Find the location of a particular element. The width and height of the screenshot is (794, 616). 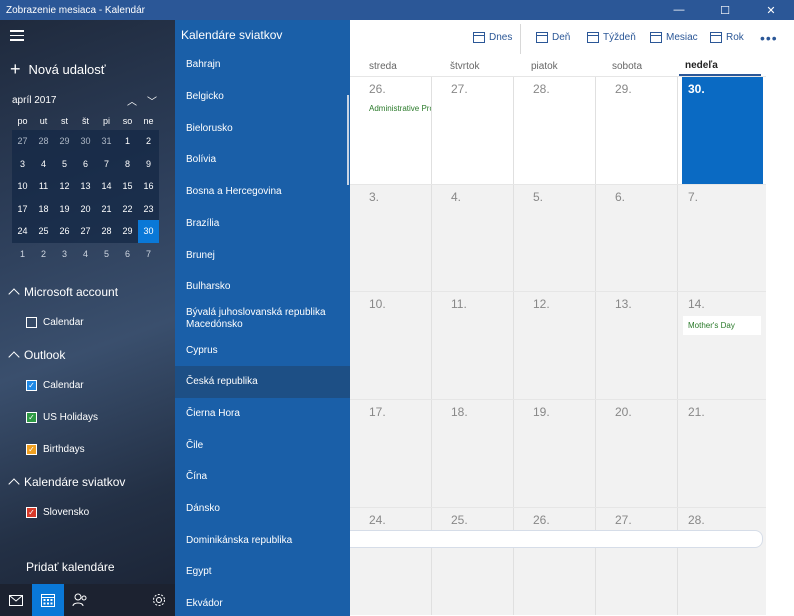

day-cell: 13. is located at coordinates (636, 345).